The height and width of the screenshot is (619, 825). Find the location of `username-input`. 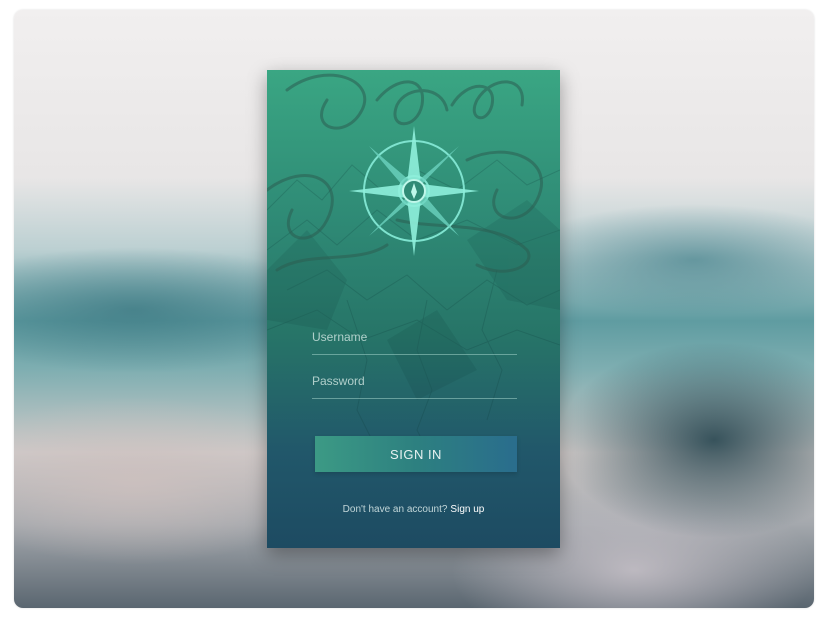

username-input is located at coordinates (414, 337).